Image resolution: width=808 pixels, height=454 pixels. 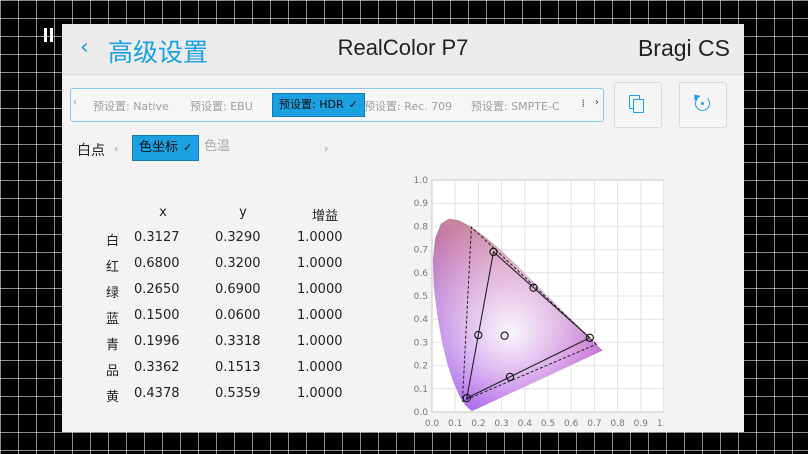 I want to click on x-tick-label: 0.6, so click(x=571, y=424).